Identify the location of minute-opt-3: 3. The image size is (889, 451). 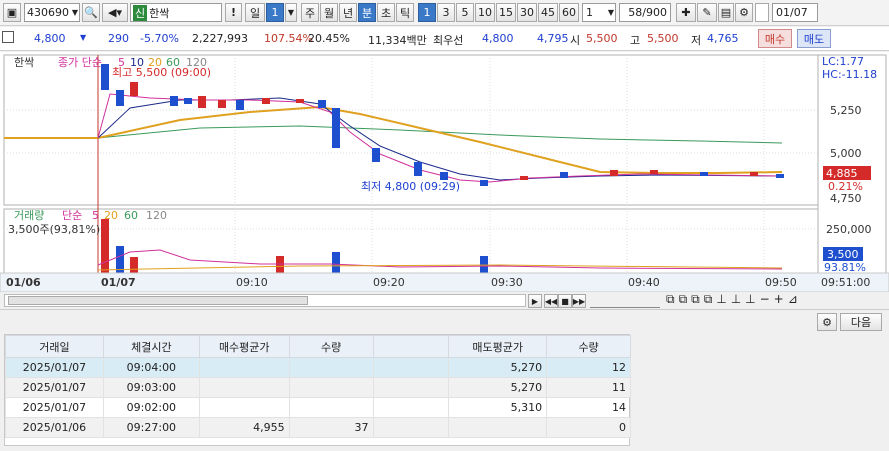
(446, 12).